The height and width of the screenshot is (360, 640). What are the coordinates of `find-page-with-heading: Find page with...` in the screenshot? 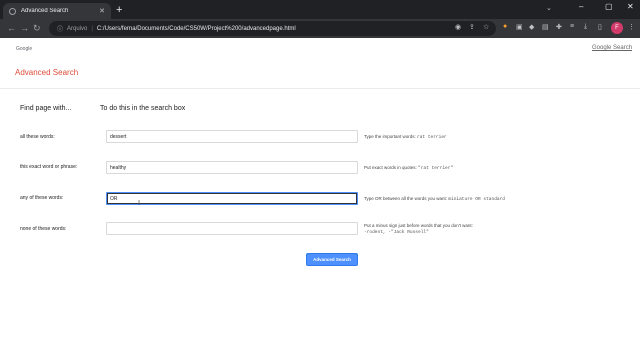 It's located at (46, 108).